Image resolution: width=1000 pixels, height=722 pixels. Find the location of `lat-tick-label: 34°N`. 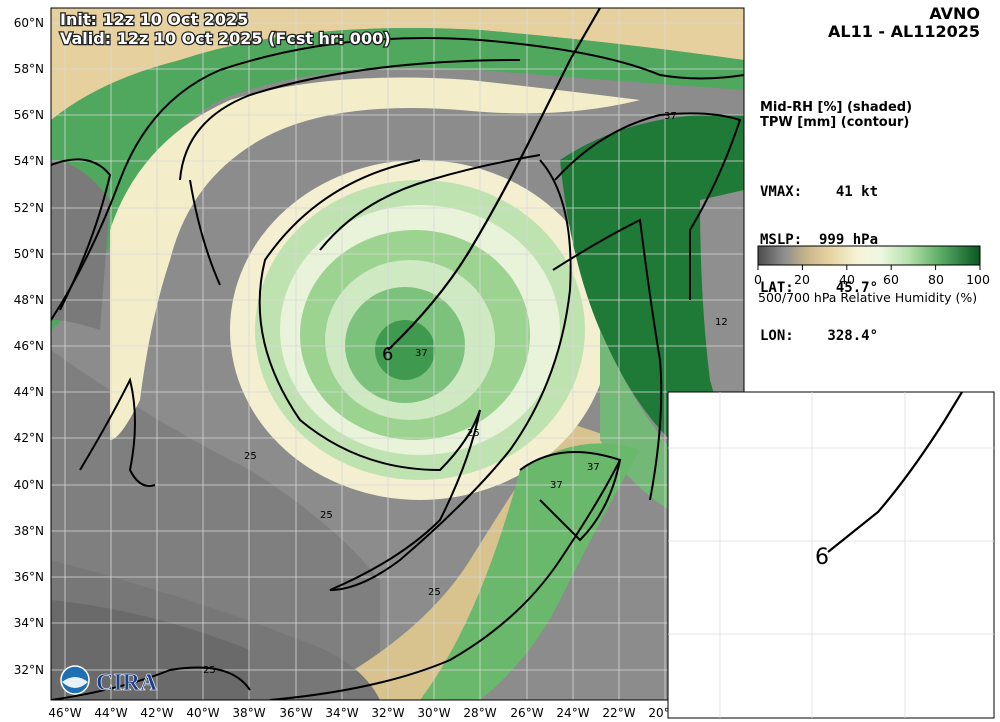

lat-tick-label: 34°N is located at coordinates (29, 623).